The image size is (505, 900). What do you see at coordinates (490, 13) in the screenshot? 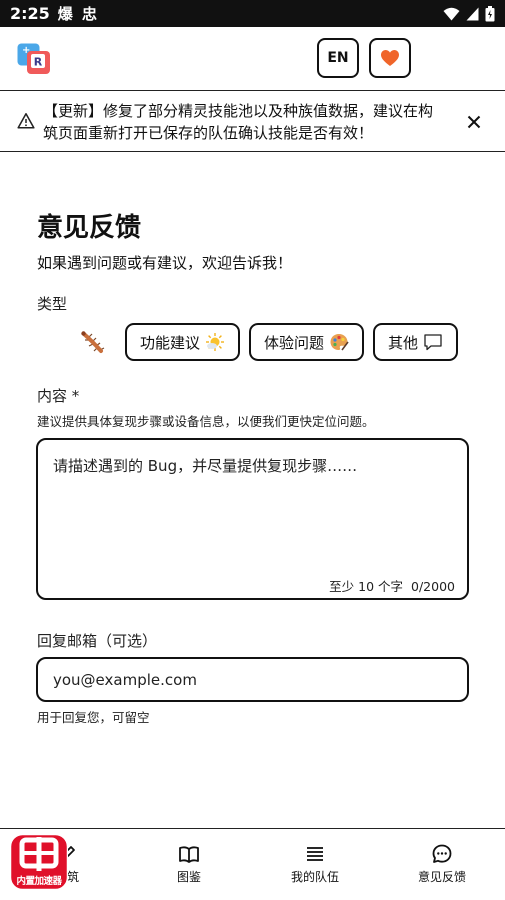
I see `battery-icon` at bounding box center [490, 13].